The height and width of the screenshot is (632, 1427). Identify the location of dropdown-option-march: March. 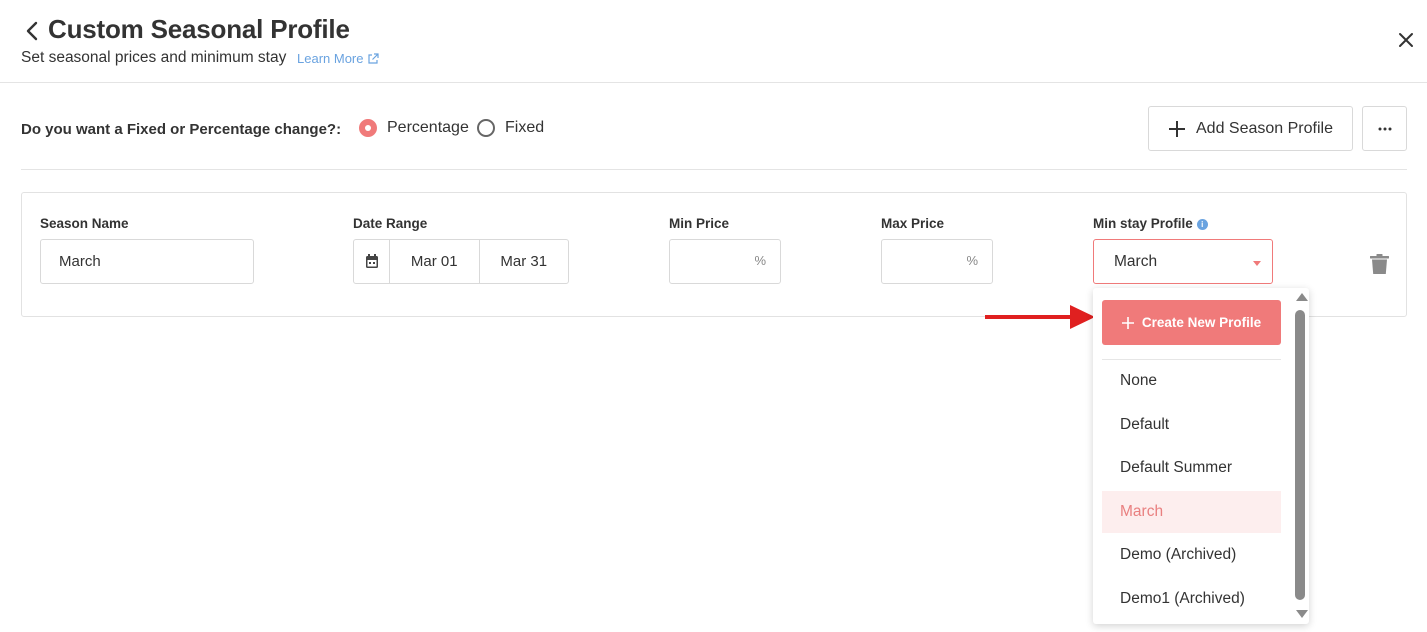
(1191, 512).